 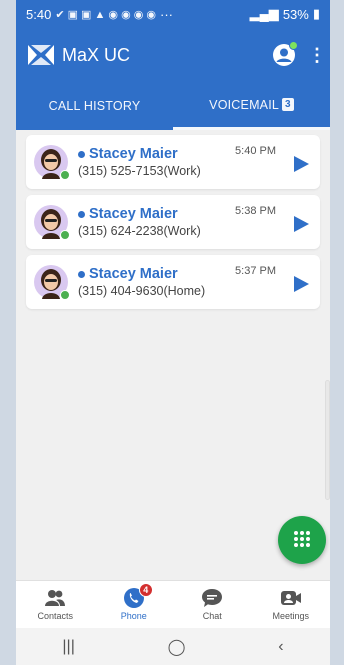 What do you see at coordinates (139, 171) in the screenshot?
I see `caller-number: (315) 525-7153(Work)` at bounding box center [139, 171].